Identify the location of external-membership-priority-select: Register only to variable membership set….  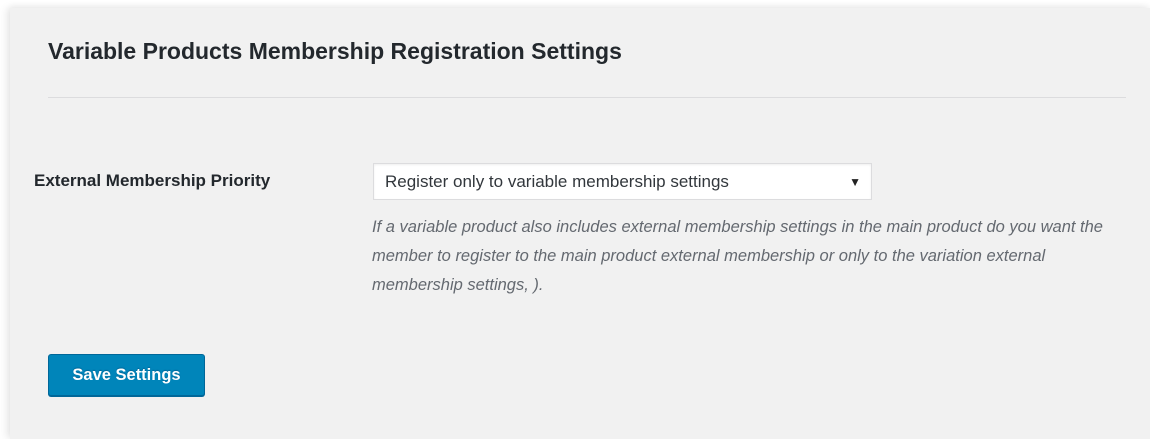
(622, 181).